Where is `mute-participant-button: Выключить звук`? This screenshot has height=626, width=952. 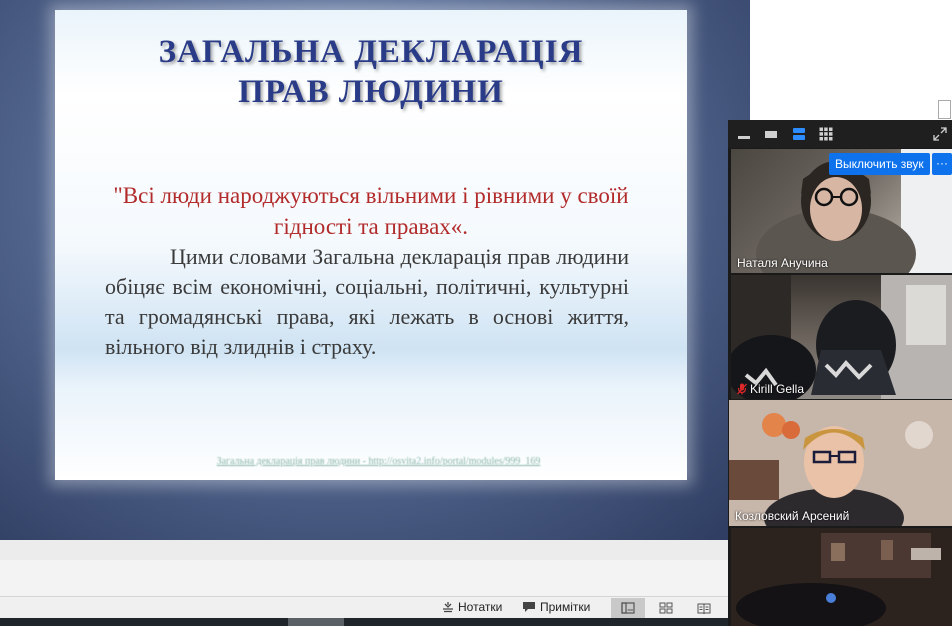 mute-participant-button: Выключить звук is located at coordinates (879, 164).